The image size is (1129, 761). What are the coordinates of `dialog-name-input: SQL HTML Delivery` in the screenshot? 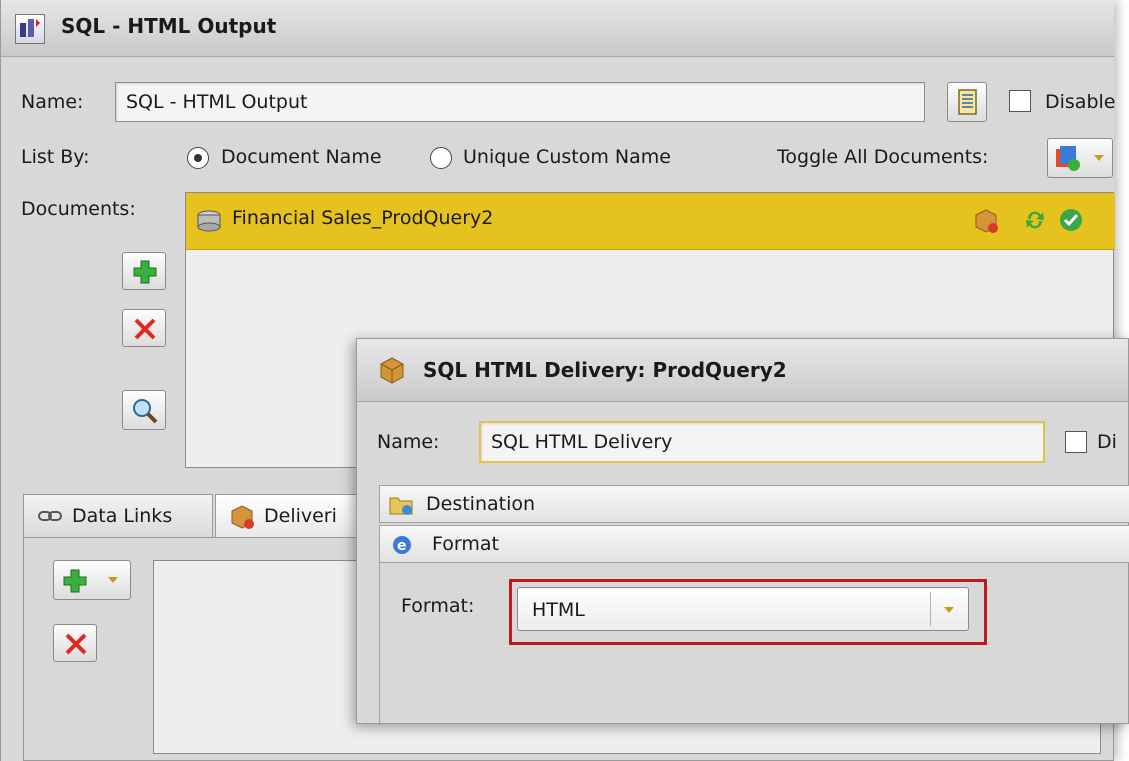 It's located at (762, 442).